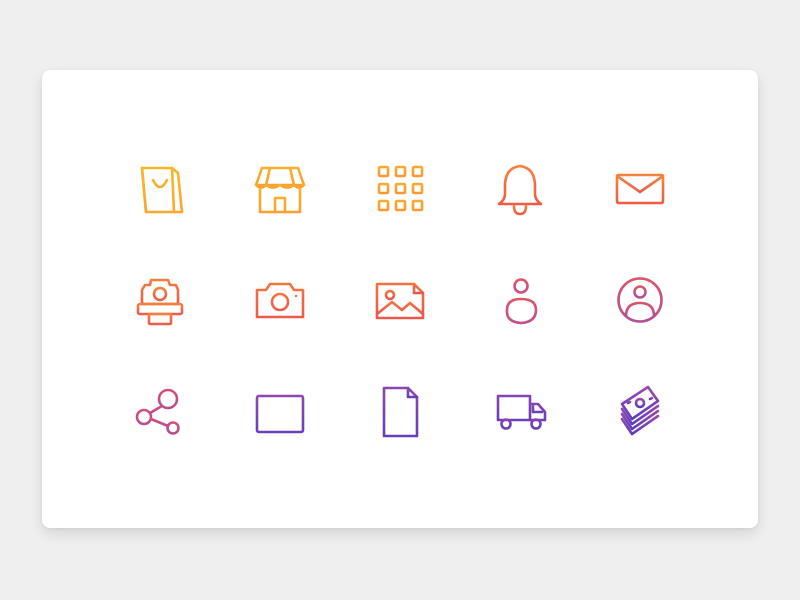 This screenshot has height=600, width=800. What do you see at coordinates (520, 300) in the screenshot?
I see `user-icon` at bounding box center [520, 300].